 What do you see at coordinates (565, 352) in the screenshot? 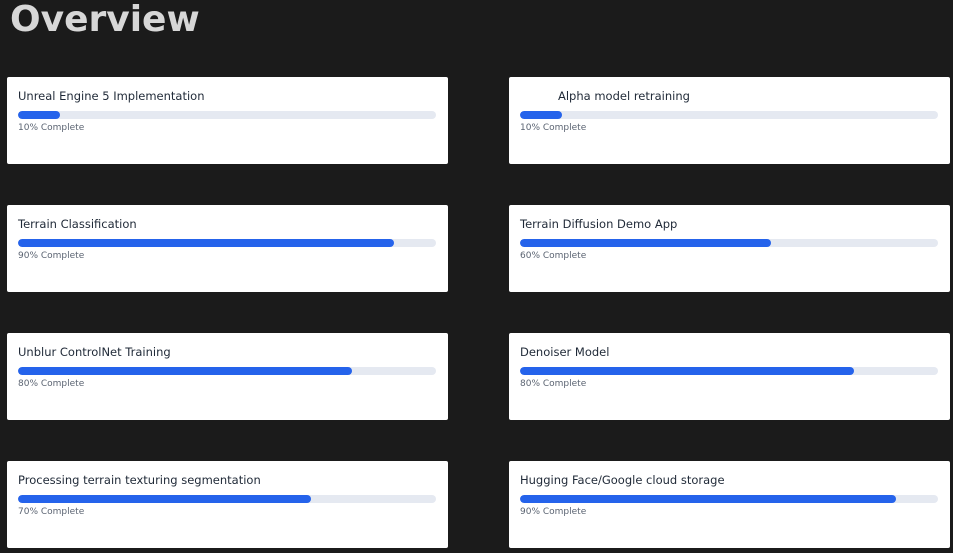
I see `project-title: Denoiser Model` at bounding box center [565, 352].